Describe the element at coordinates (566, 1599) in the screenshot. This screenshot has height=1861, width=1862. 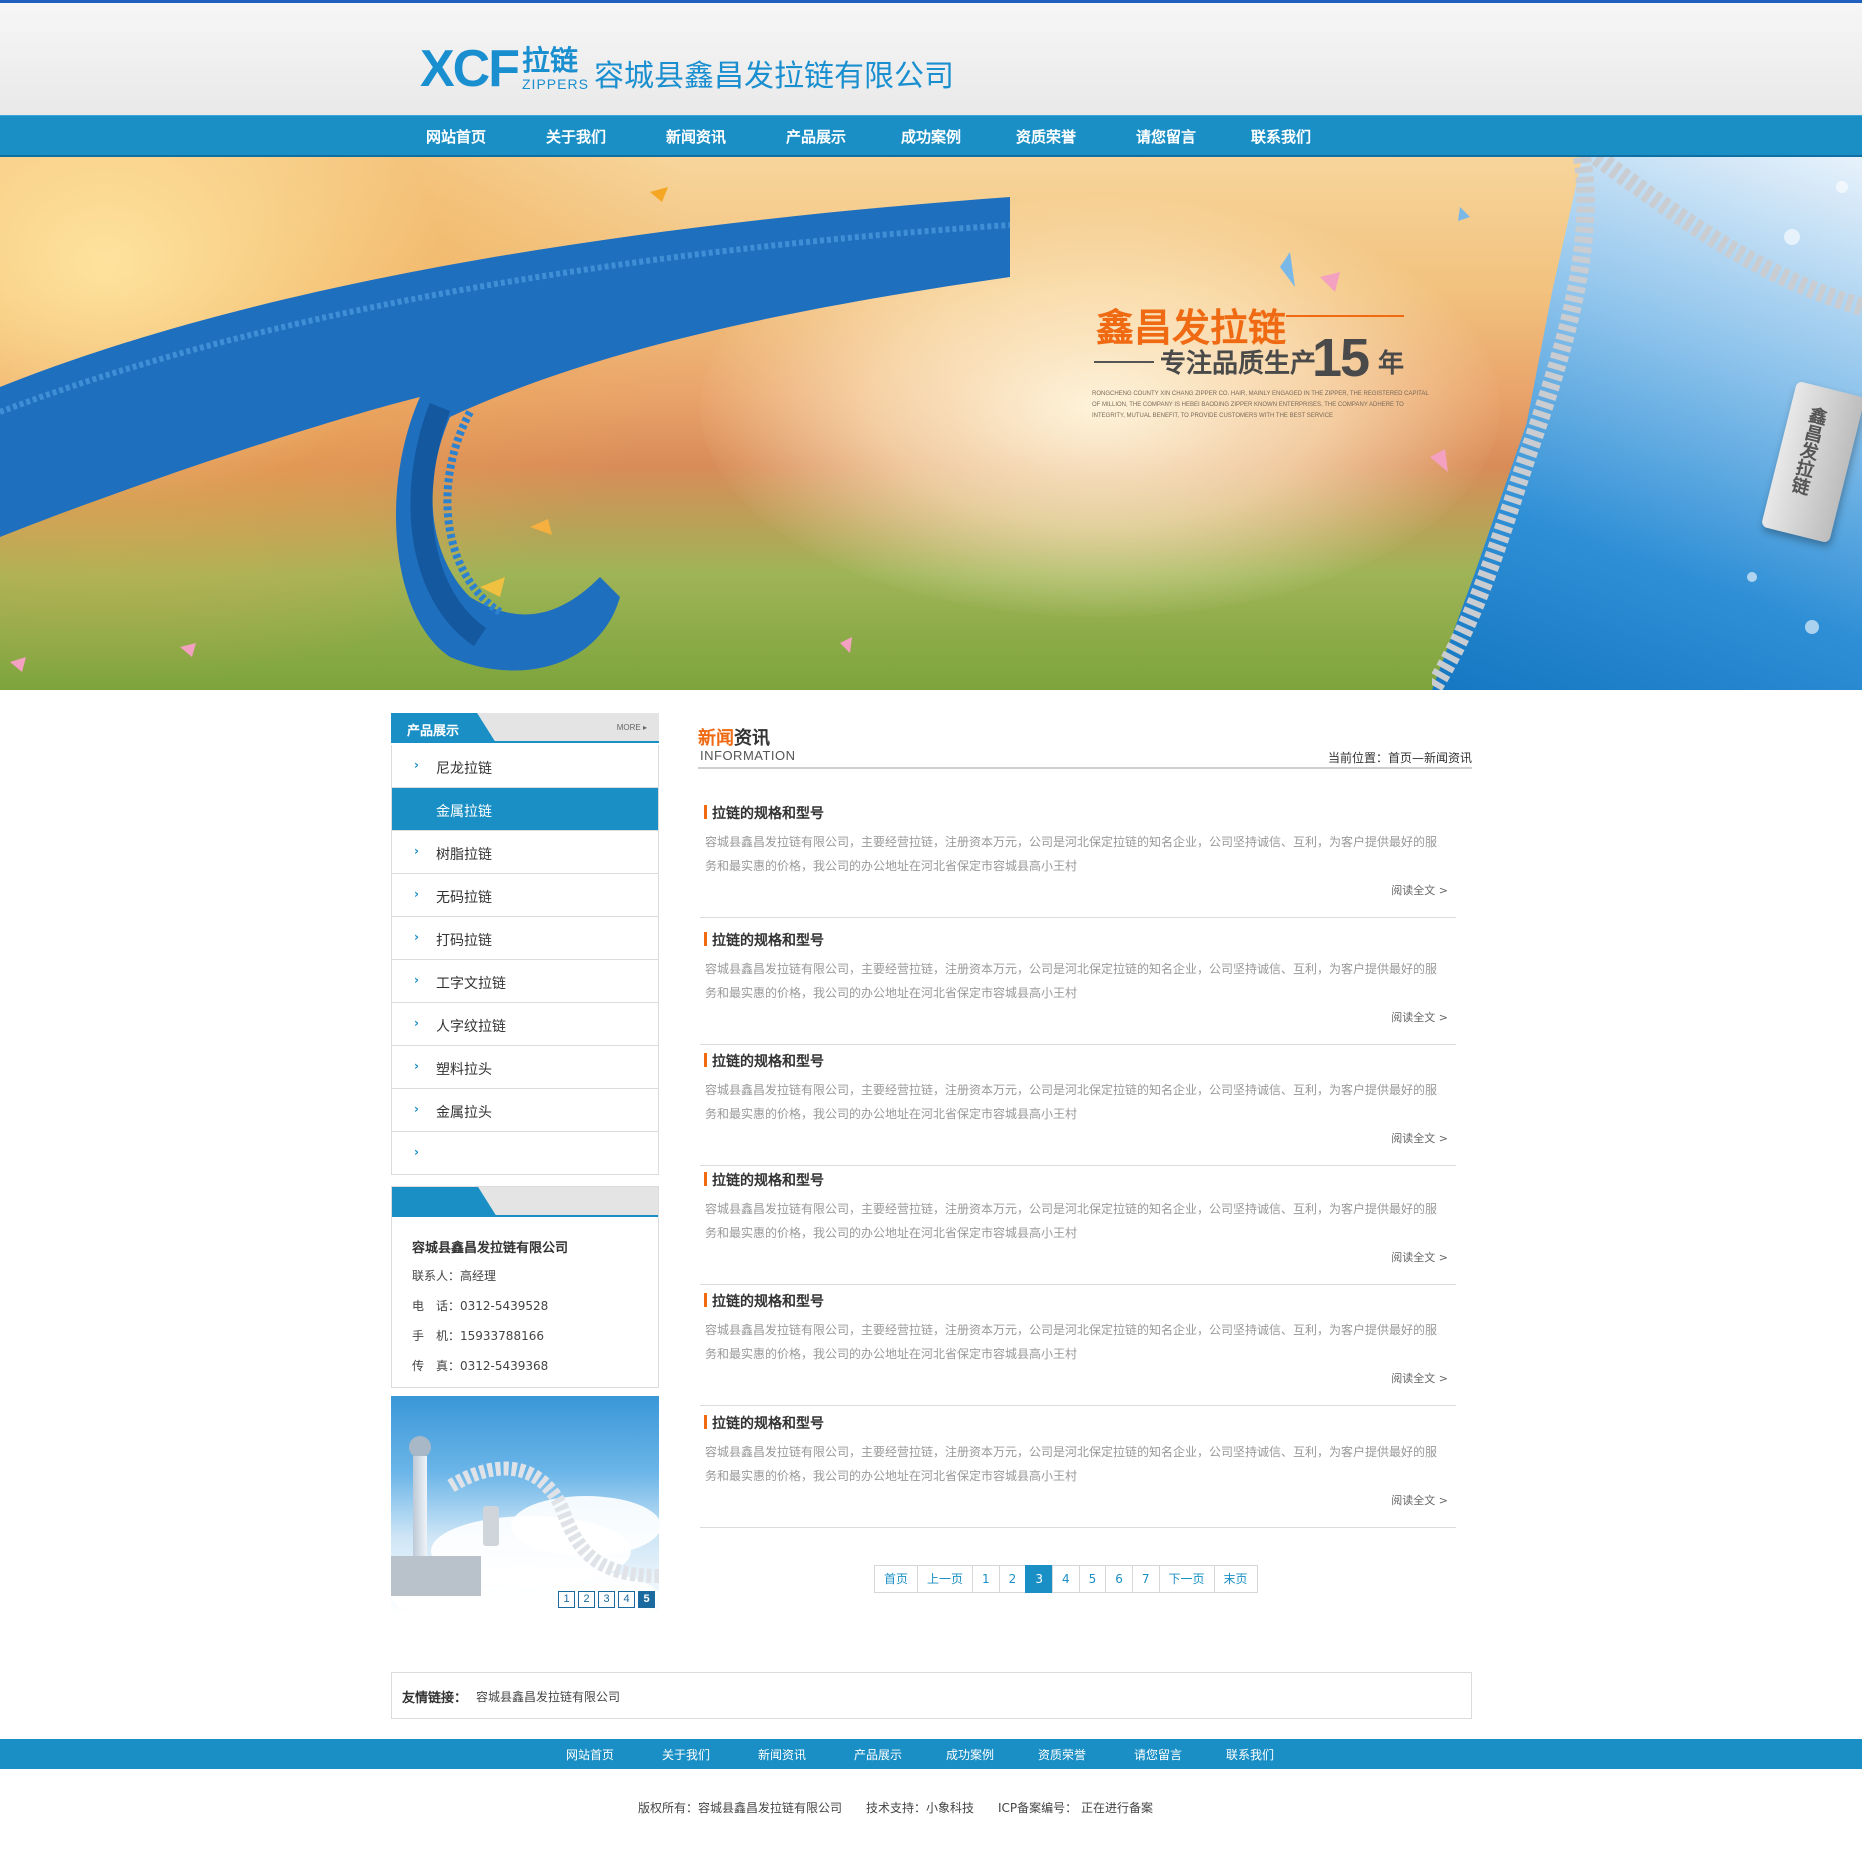
I see `slide-indicator: 1` at that location.